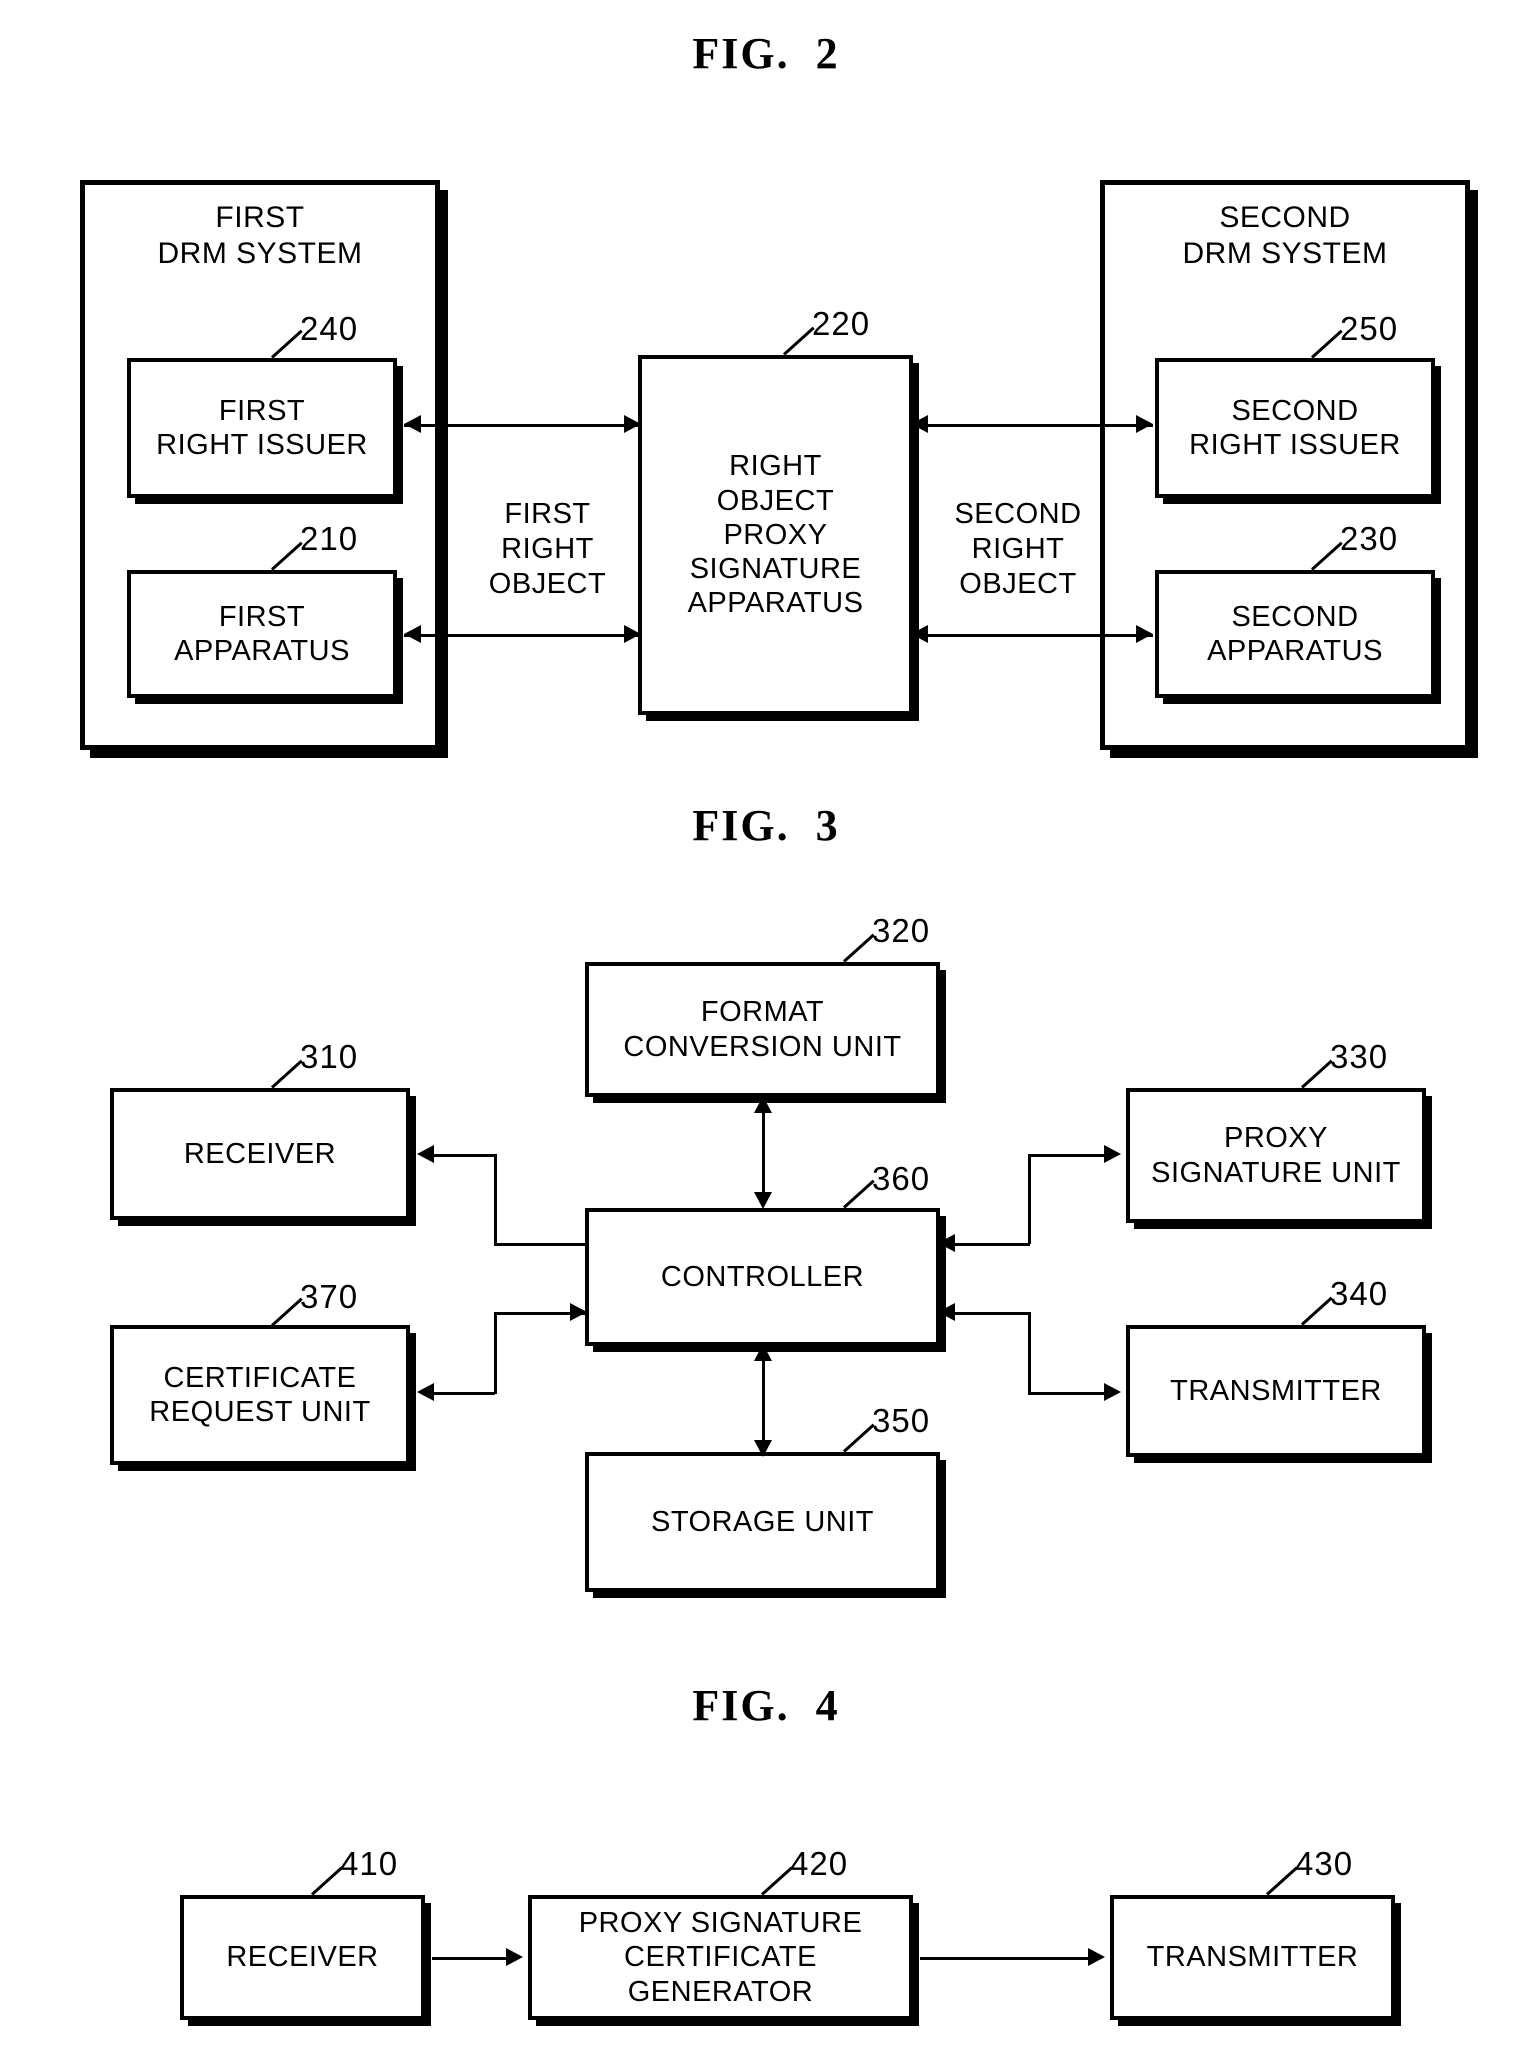 The image size is (1533, 2067). Describe the element at coordinates (763, 1153) in the screenshot. I see `connector-controller-format` at that location.